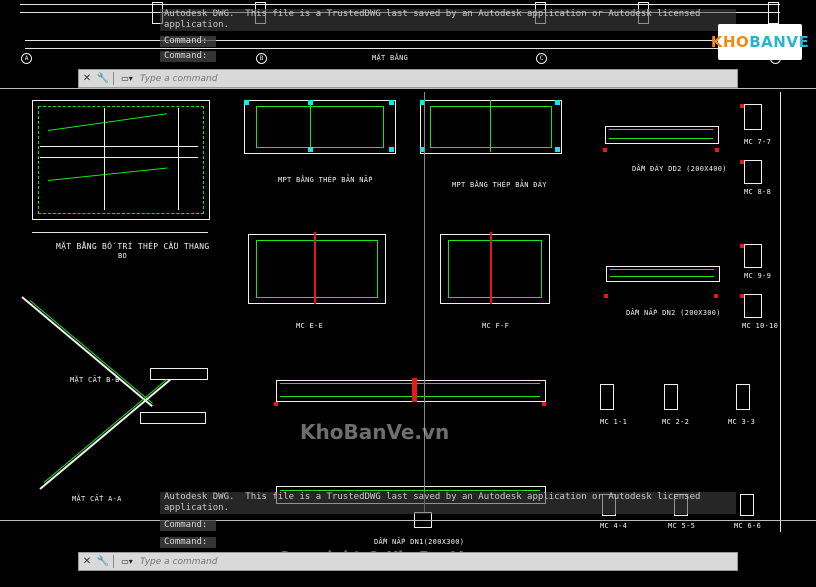  I want to click on stair-slab-bb, so click(87, 352).